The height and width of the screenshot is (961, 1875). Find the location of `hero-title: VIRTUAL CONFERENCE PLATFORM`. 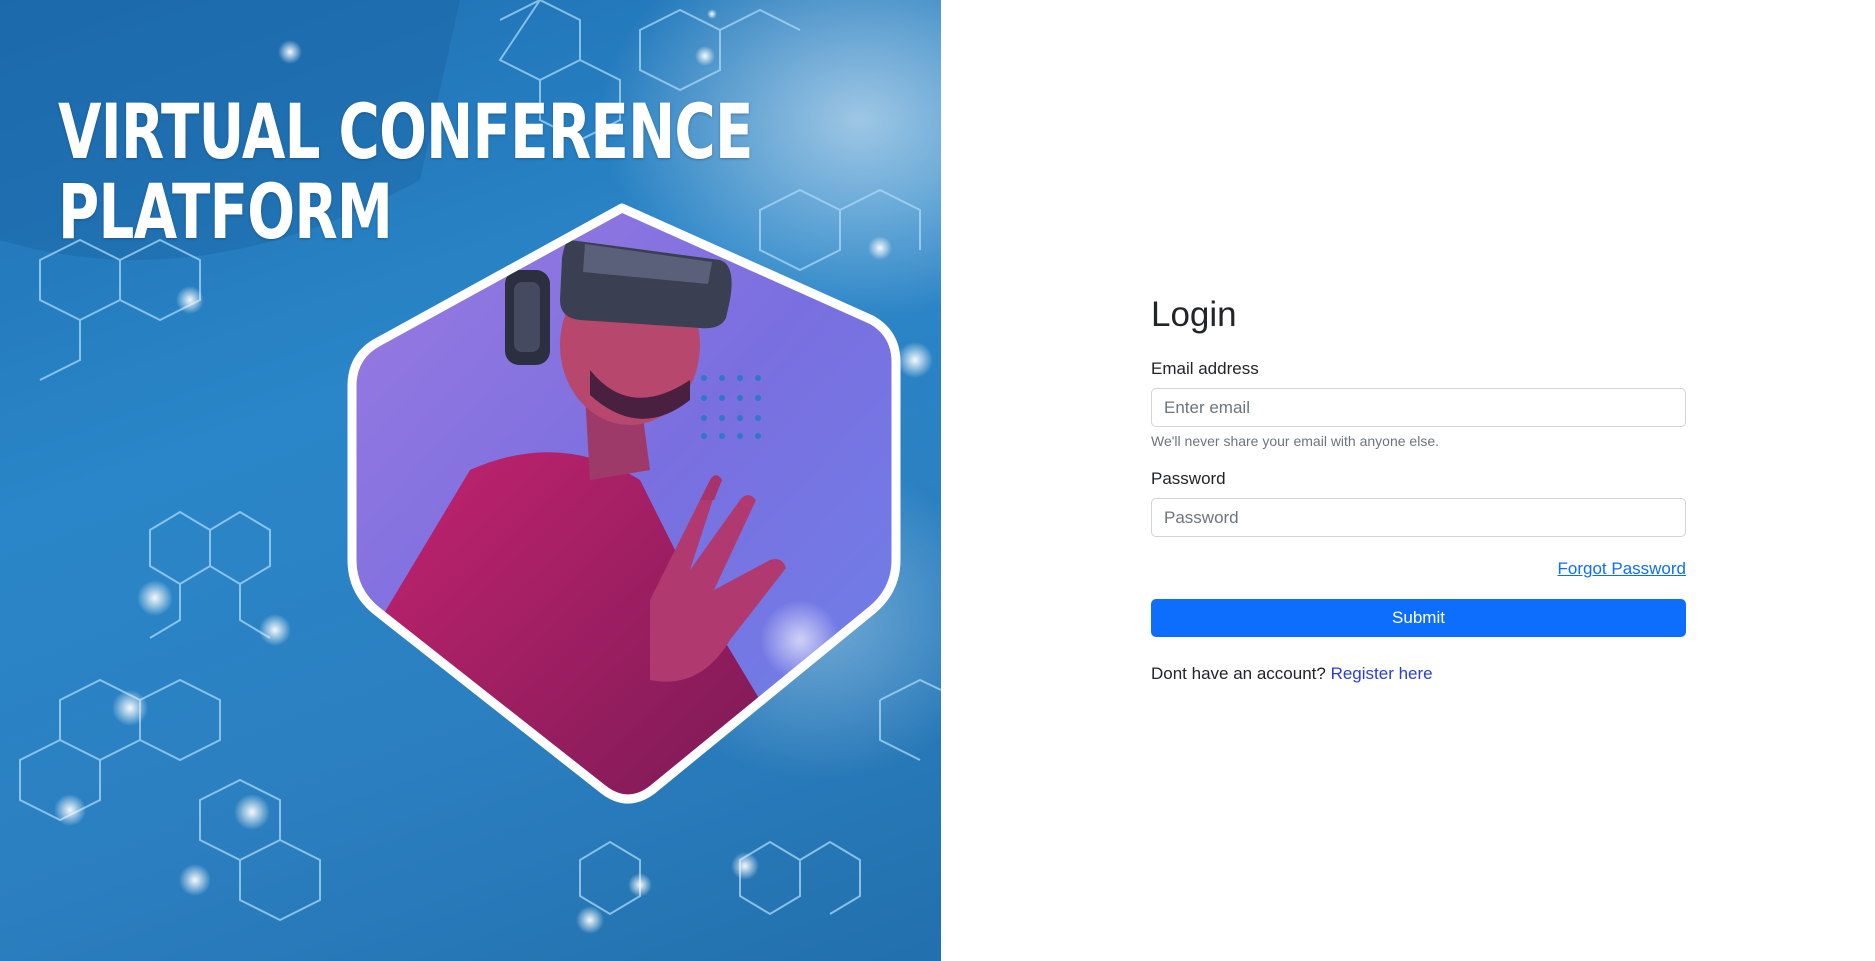

hero-title: VIRTUAL CONFERENCE PLATFORM is located at coordinates (405, 172).